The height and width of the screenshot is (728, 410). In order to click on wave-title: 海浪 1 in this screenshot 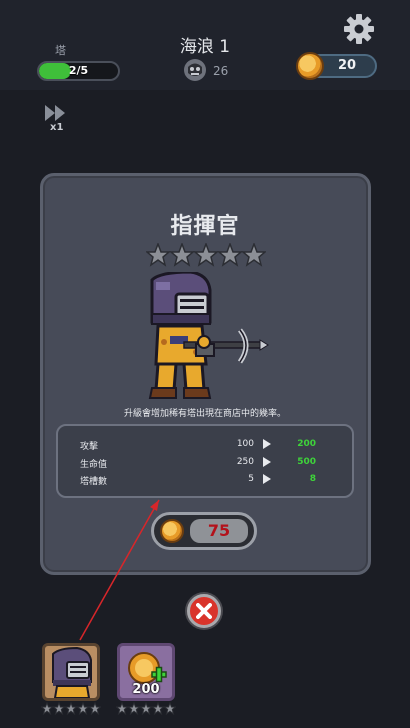, I will do `click(205, 47)`.